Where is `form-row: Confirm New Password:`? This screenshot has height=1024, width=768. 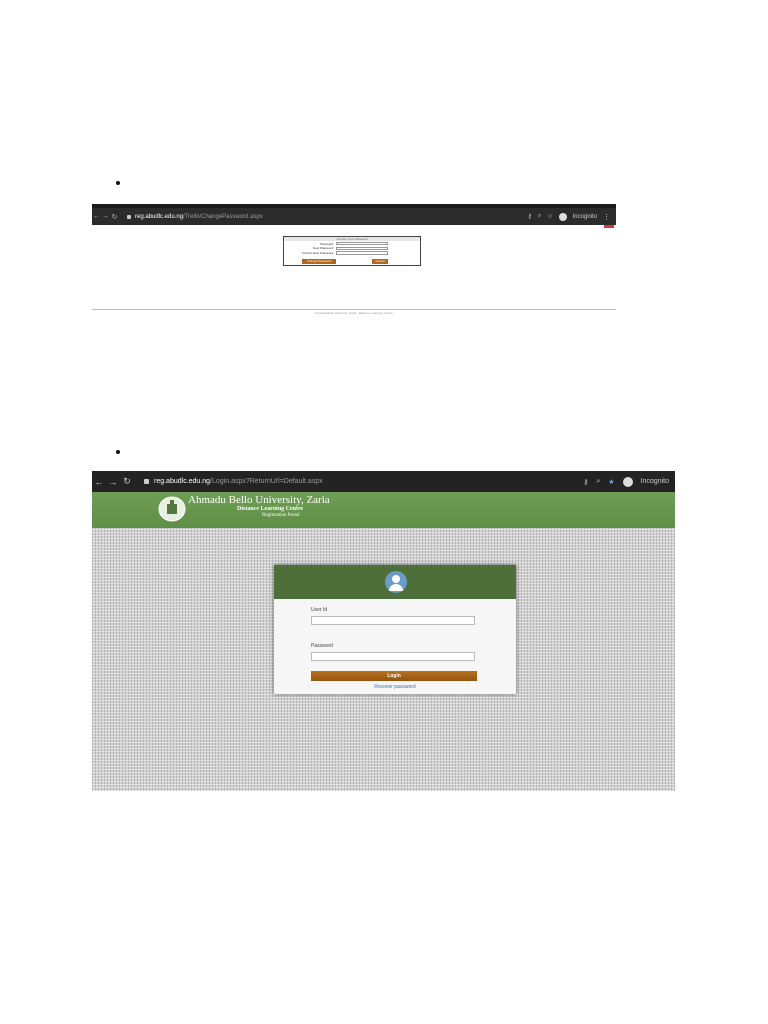 form-row: Confirm New Password: is located at coordinates (352, 253).